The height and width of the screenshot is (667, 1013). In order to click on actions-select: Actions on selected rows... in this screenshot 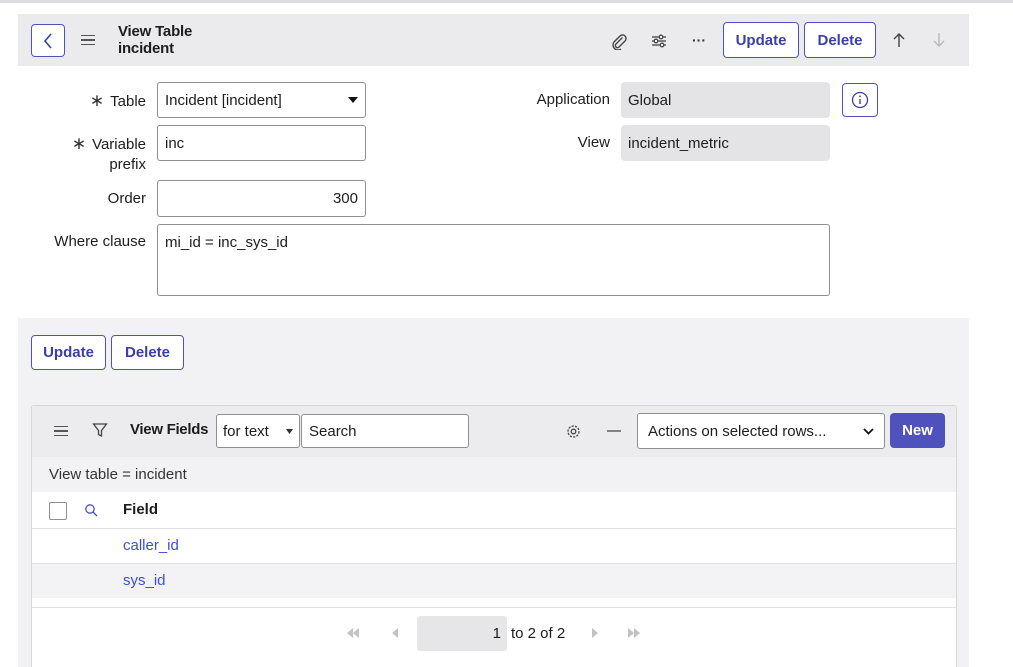, I will do `click(761, 431)`.